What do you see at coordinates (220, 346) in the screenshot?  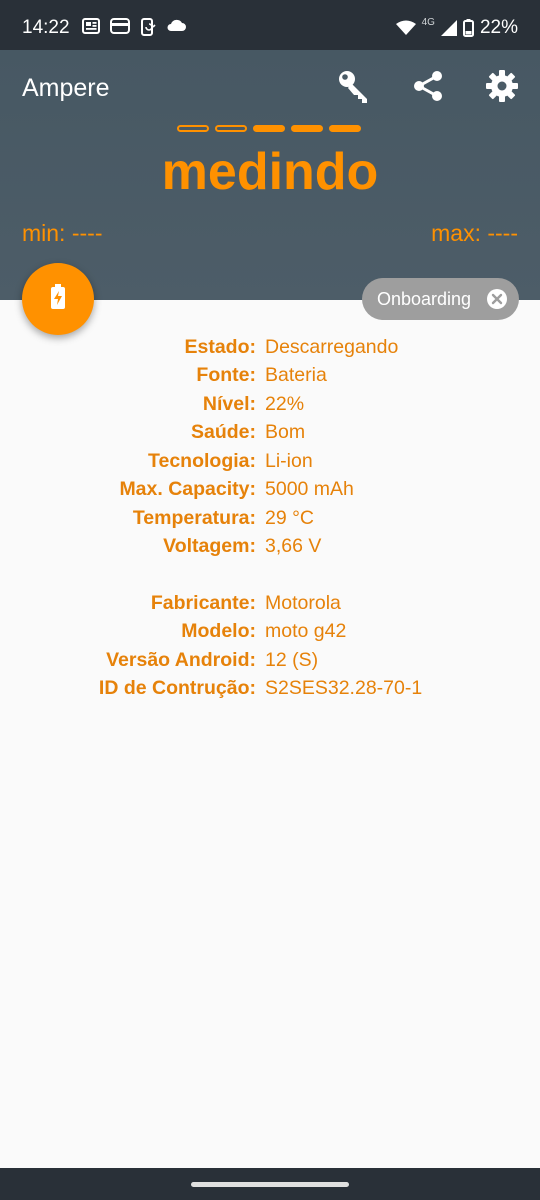 I see `info-label: Estado:` at bounding box center [220, 346].